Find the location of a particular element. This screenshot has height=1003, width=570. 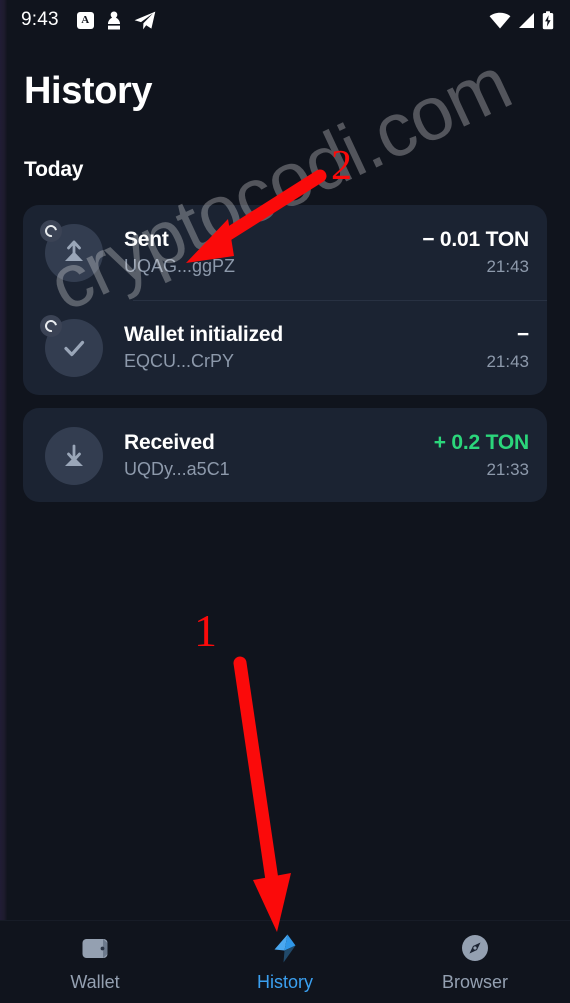

annotation-number-2: 2 is located at coordinates (341, 166).